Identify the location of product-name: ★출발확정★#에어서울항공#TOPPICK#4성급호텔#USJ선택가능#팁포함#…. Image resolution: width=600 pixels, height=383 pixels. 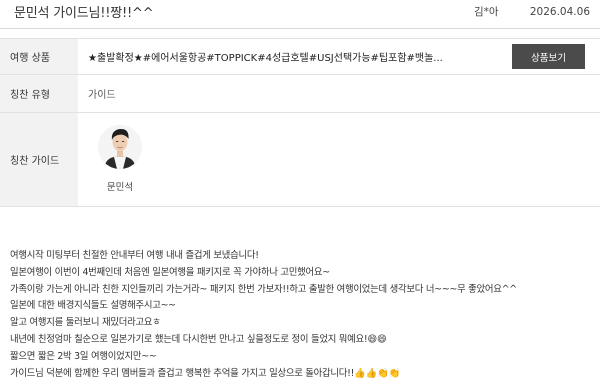
(265, 58).